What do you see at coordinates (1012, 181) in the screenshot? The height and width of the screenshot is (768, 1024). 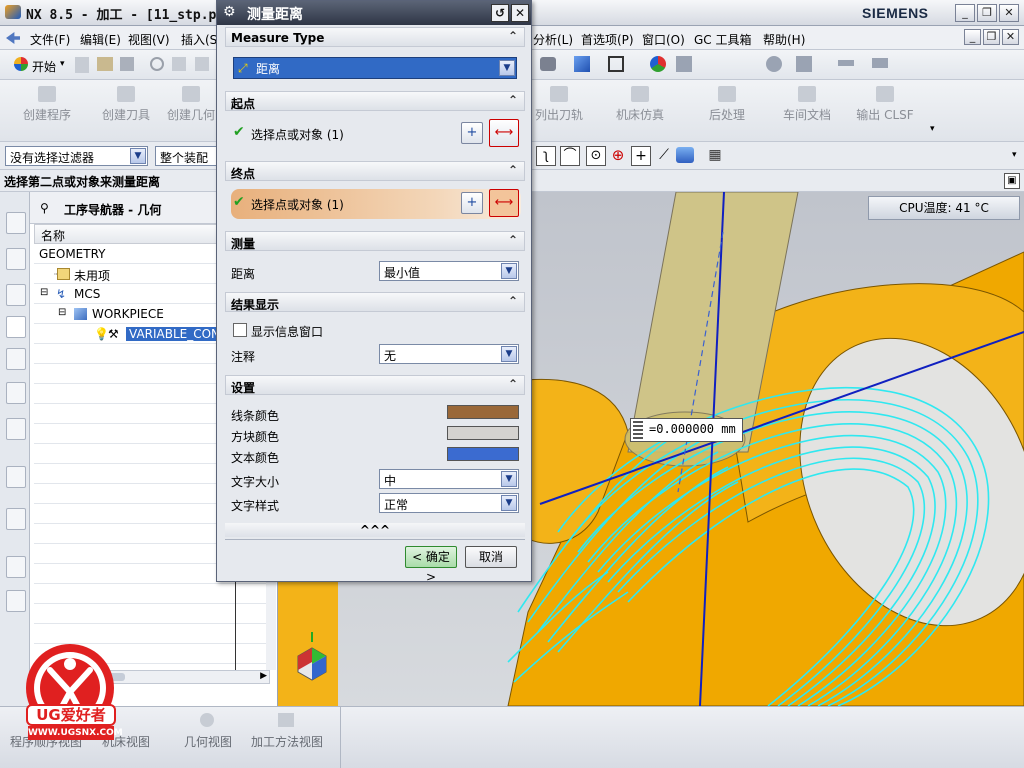 I see `fullscreen-icon: ▣` at bounding box center [1012, 181].